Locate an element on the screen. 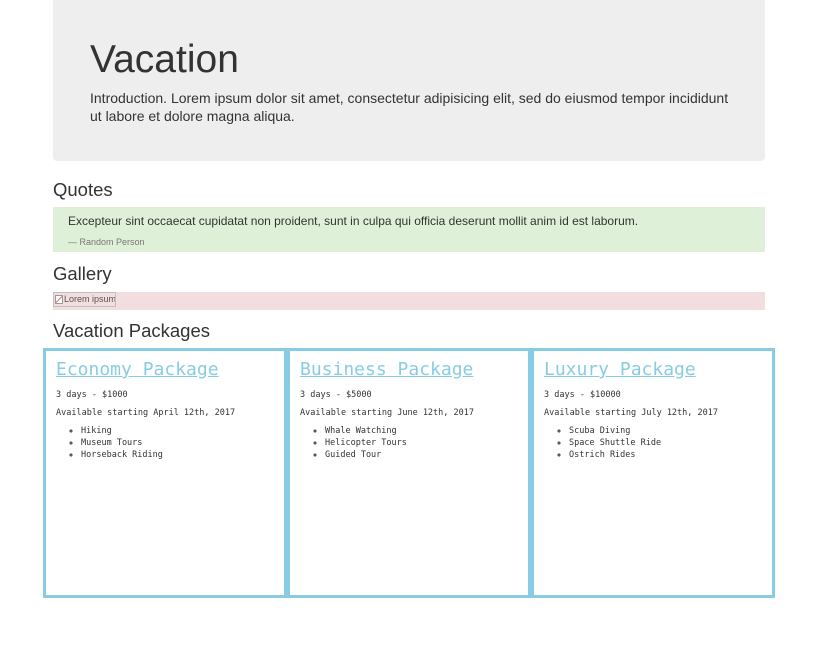  page-title: Vacation is located at coordinates (164, 59).